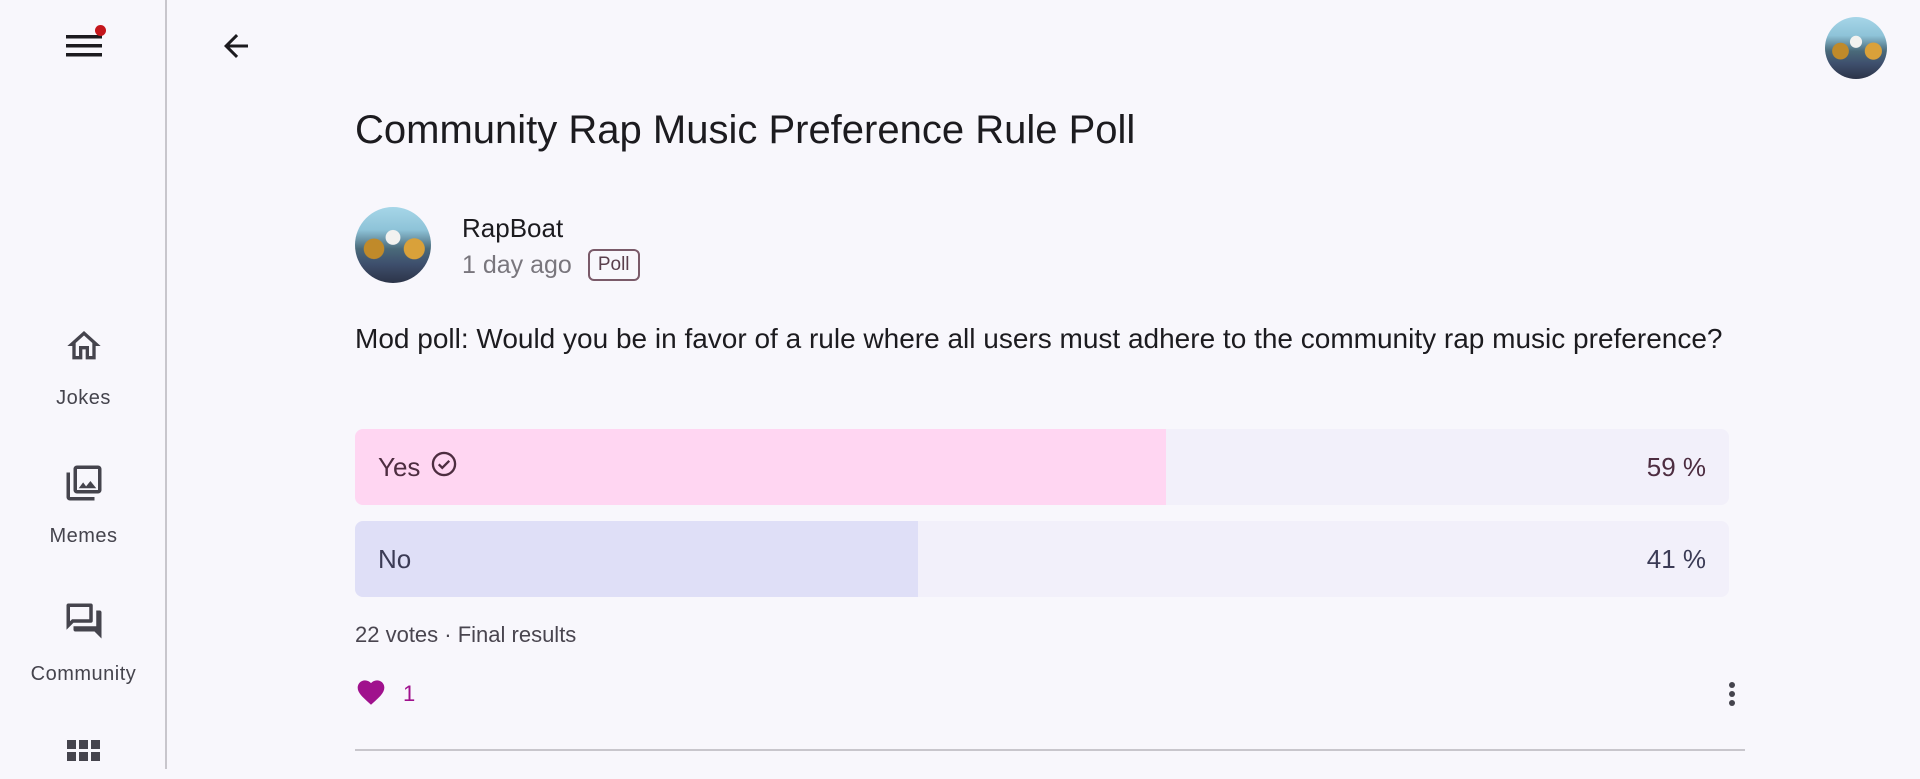 The image size is (1920, 779). I want to click on post-title: Community Rap Music Preference Rule Poll, so click(745, 130).